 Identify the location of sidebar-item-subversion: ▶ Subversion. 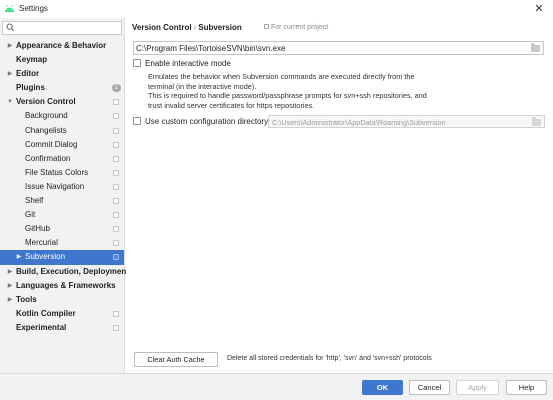
(62, 257).